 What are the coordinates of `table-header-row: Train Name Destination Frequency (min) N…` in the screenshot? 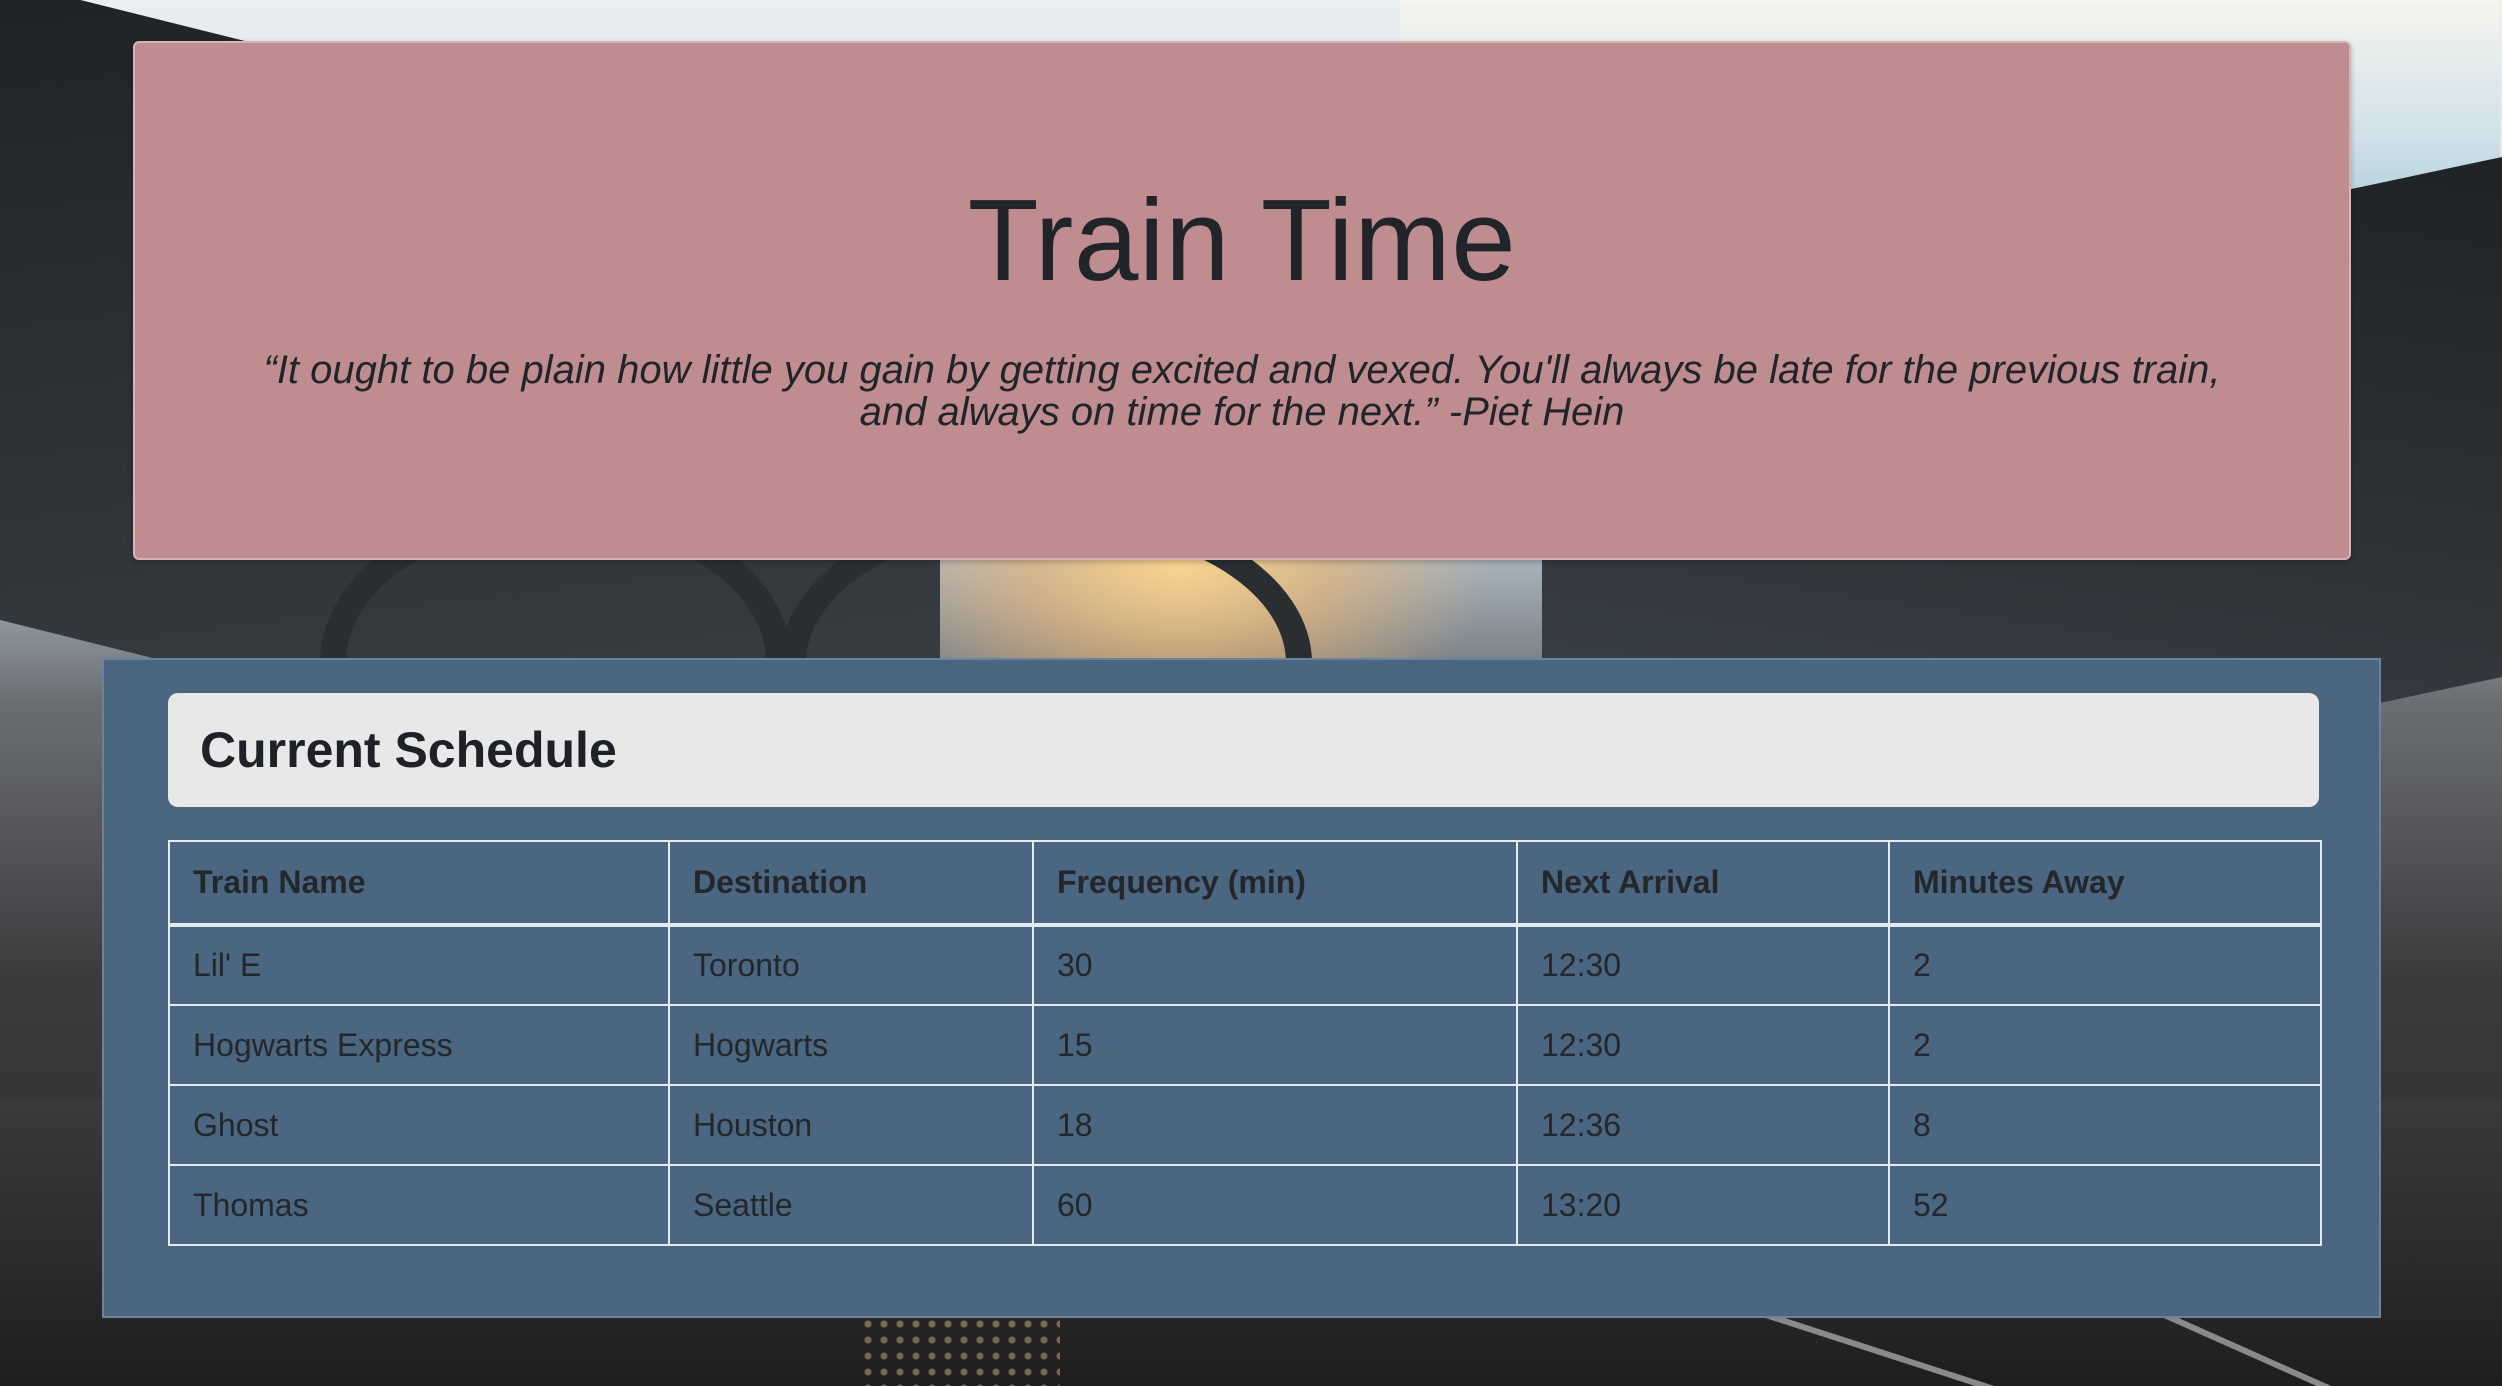 It's located at (1245, 883).